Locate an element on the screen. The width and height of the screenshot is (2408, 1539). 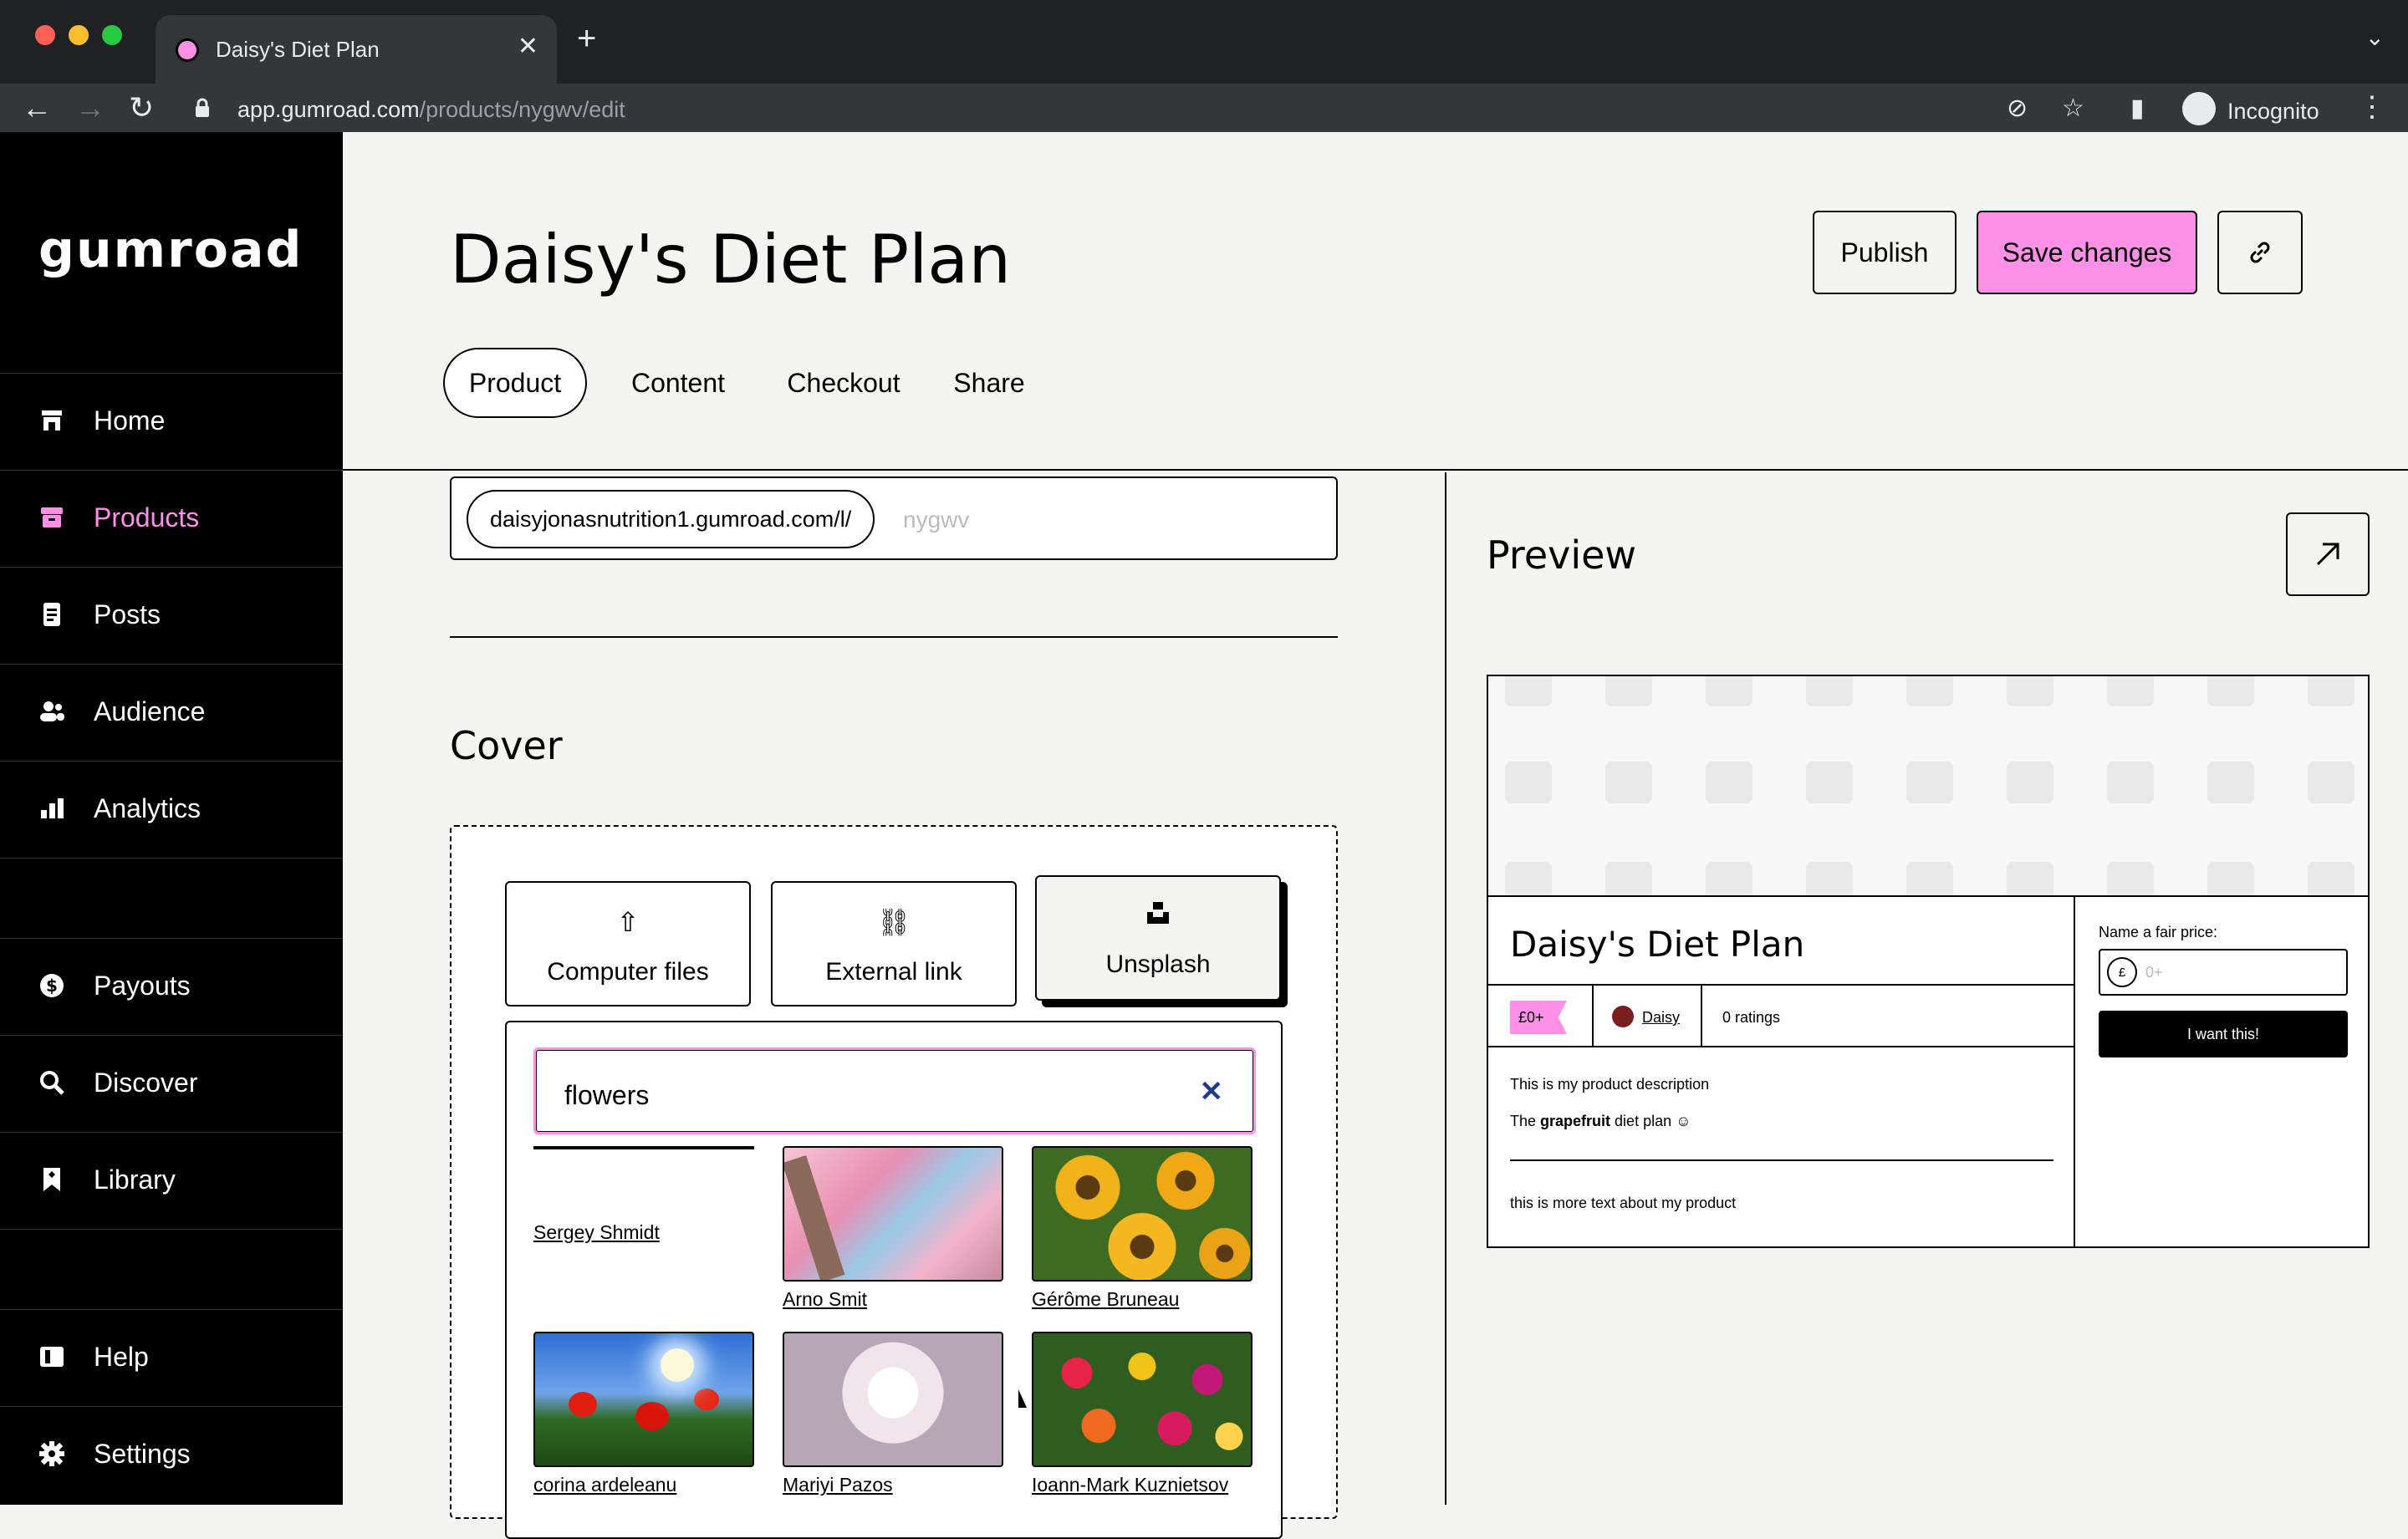
photo-credit-link: Ioann-Mark Kuznietsov is located at coordinates (1130, 1485).